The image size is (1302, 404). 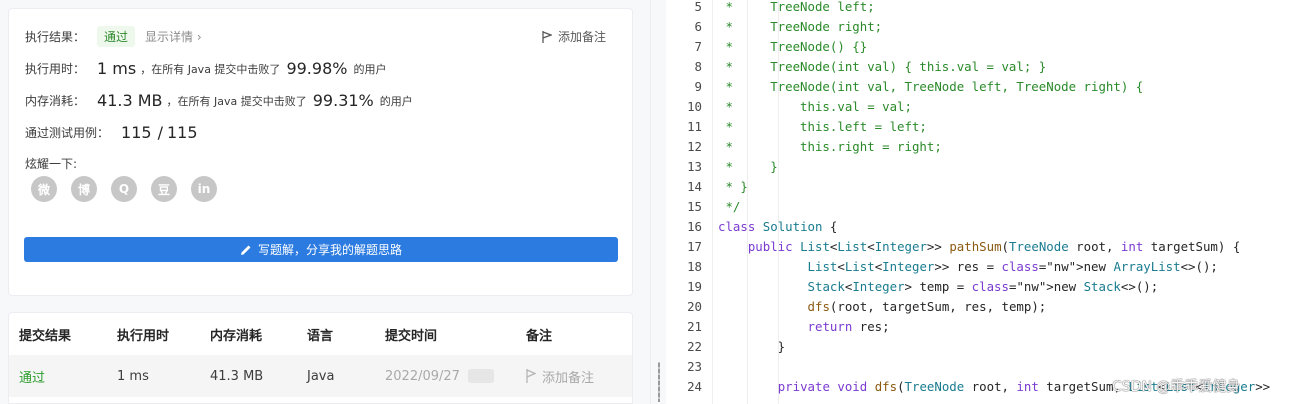 I want to click on line-number: 6, so click(x=698, y=26).